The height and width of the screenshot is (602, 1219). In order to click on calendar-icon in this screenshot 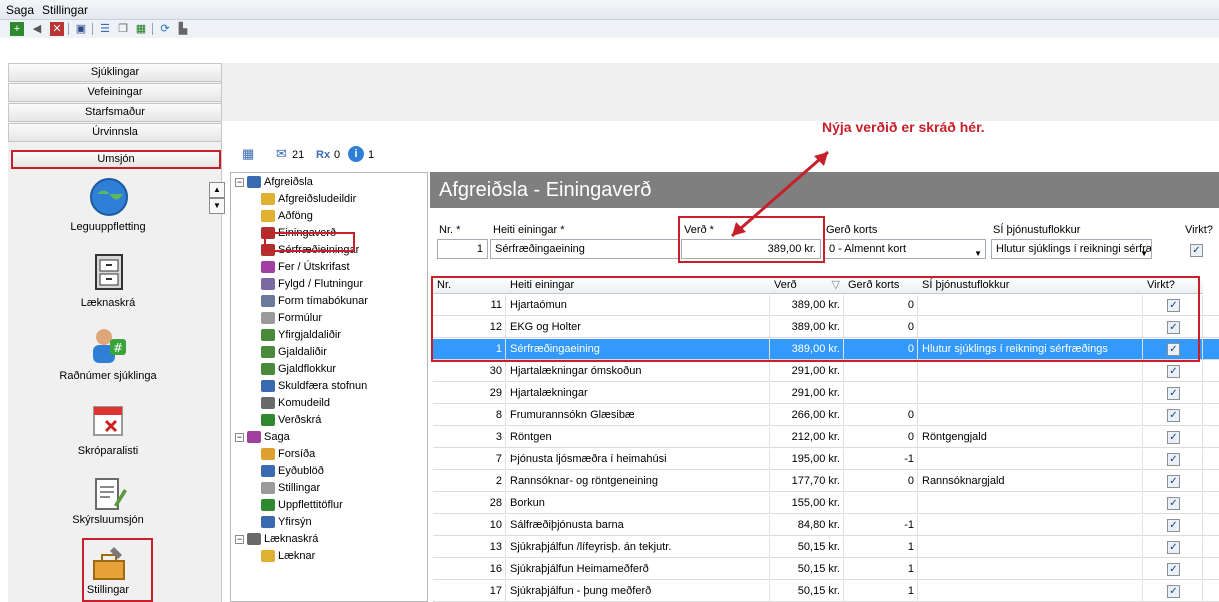, I will do `click(109, 420)`.